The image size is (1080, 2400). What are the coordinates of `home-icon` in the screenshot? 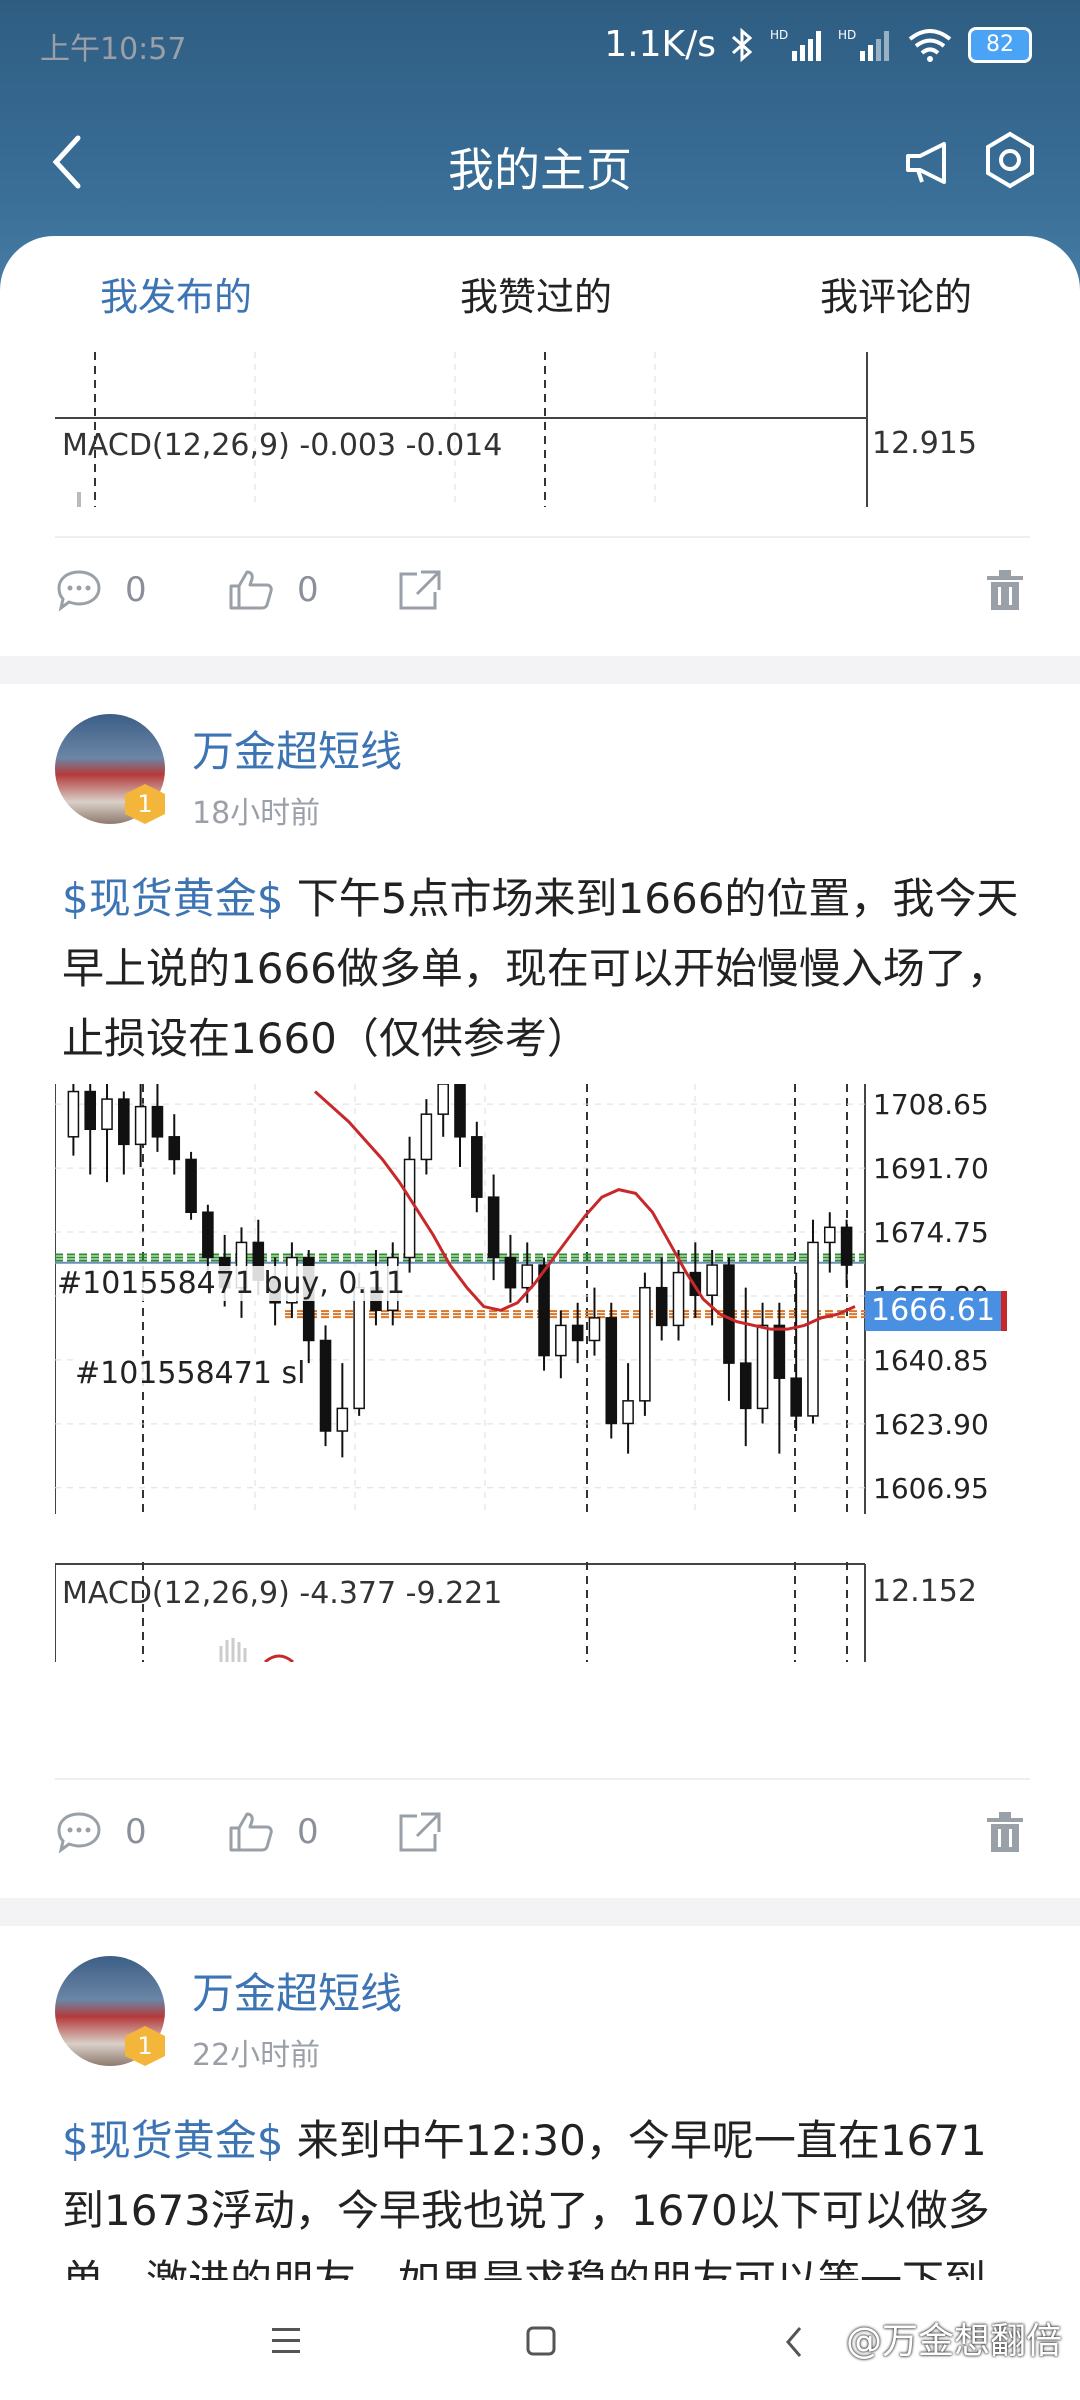 It's located at (542, 2342).